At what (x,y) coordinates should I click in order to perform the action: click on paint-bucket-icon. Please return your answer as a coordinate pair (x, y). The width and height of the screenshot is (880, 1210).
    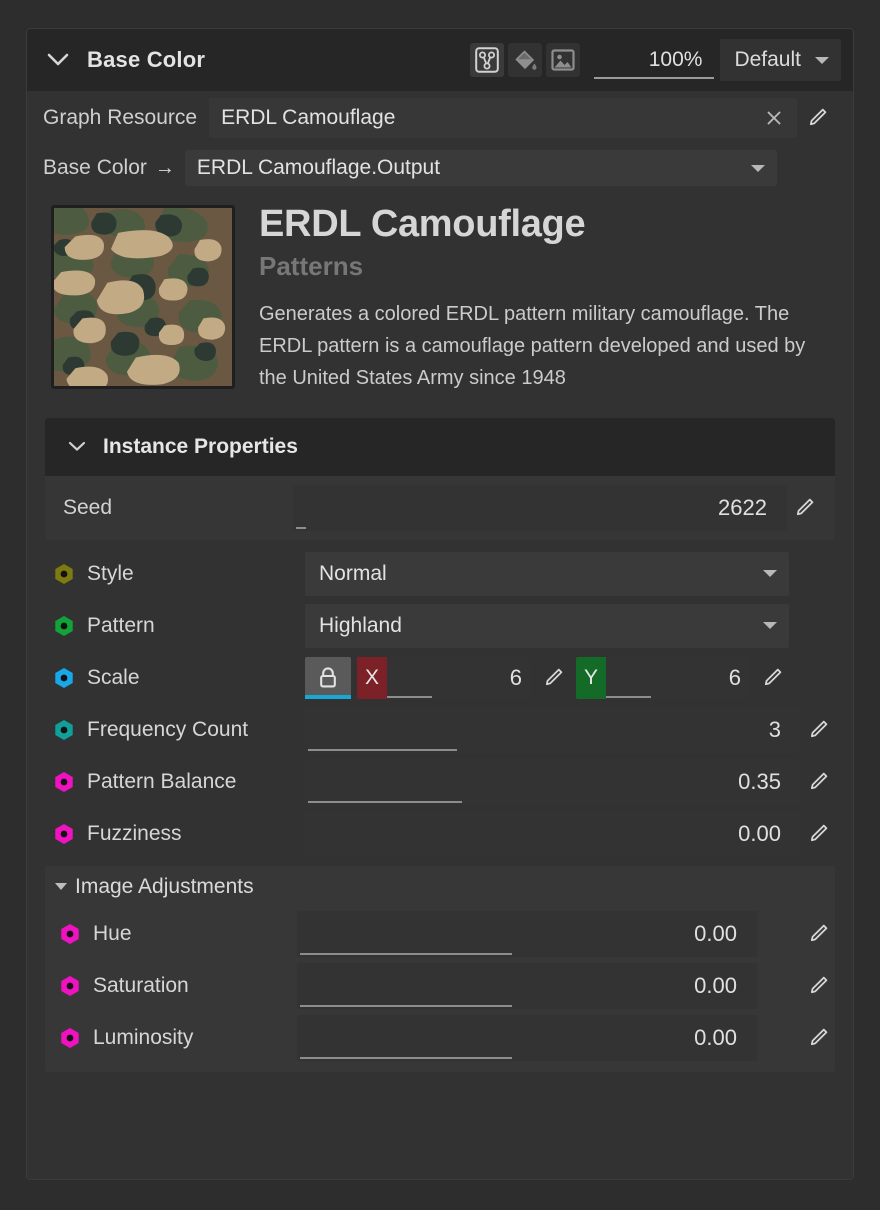
    Looking at the image, I should click on (525, 60).